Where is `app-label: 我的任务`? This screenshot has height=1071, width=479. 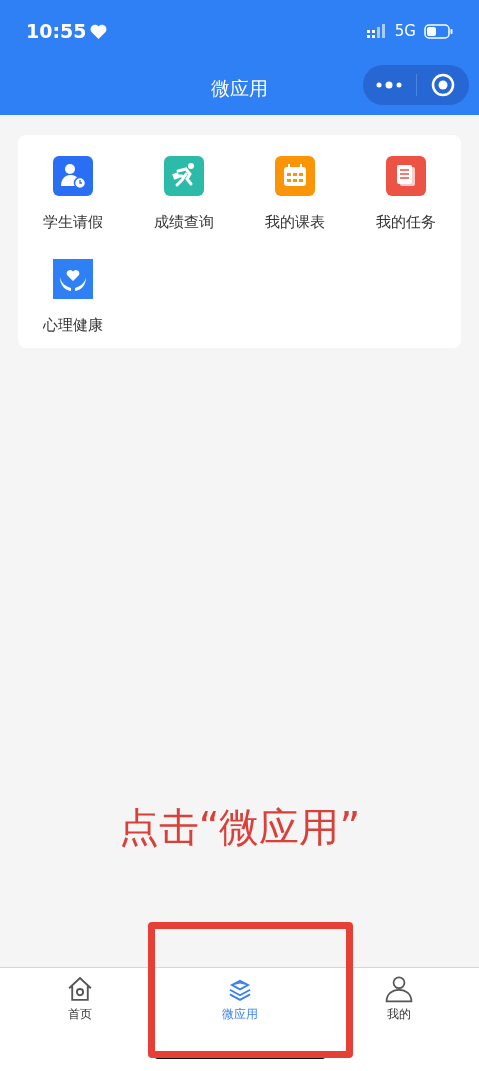
app-label: 我的任务 is located at coordinates (405, 222).